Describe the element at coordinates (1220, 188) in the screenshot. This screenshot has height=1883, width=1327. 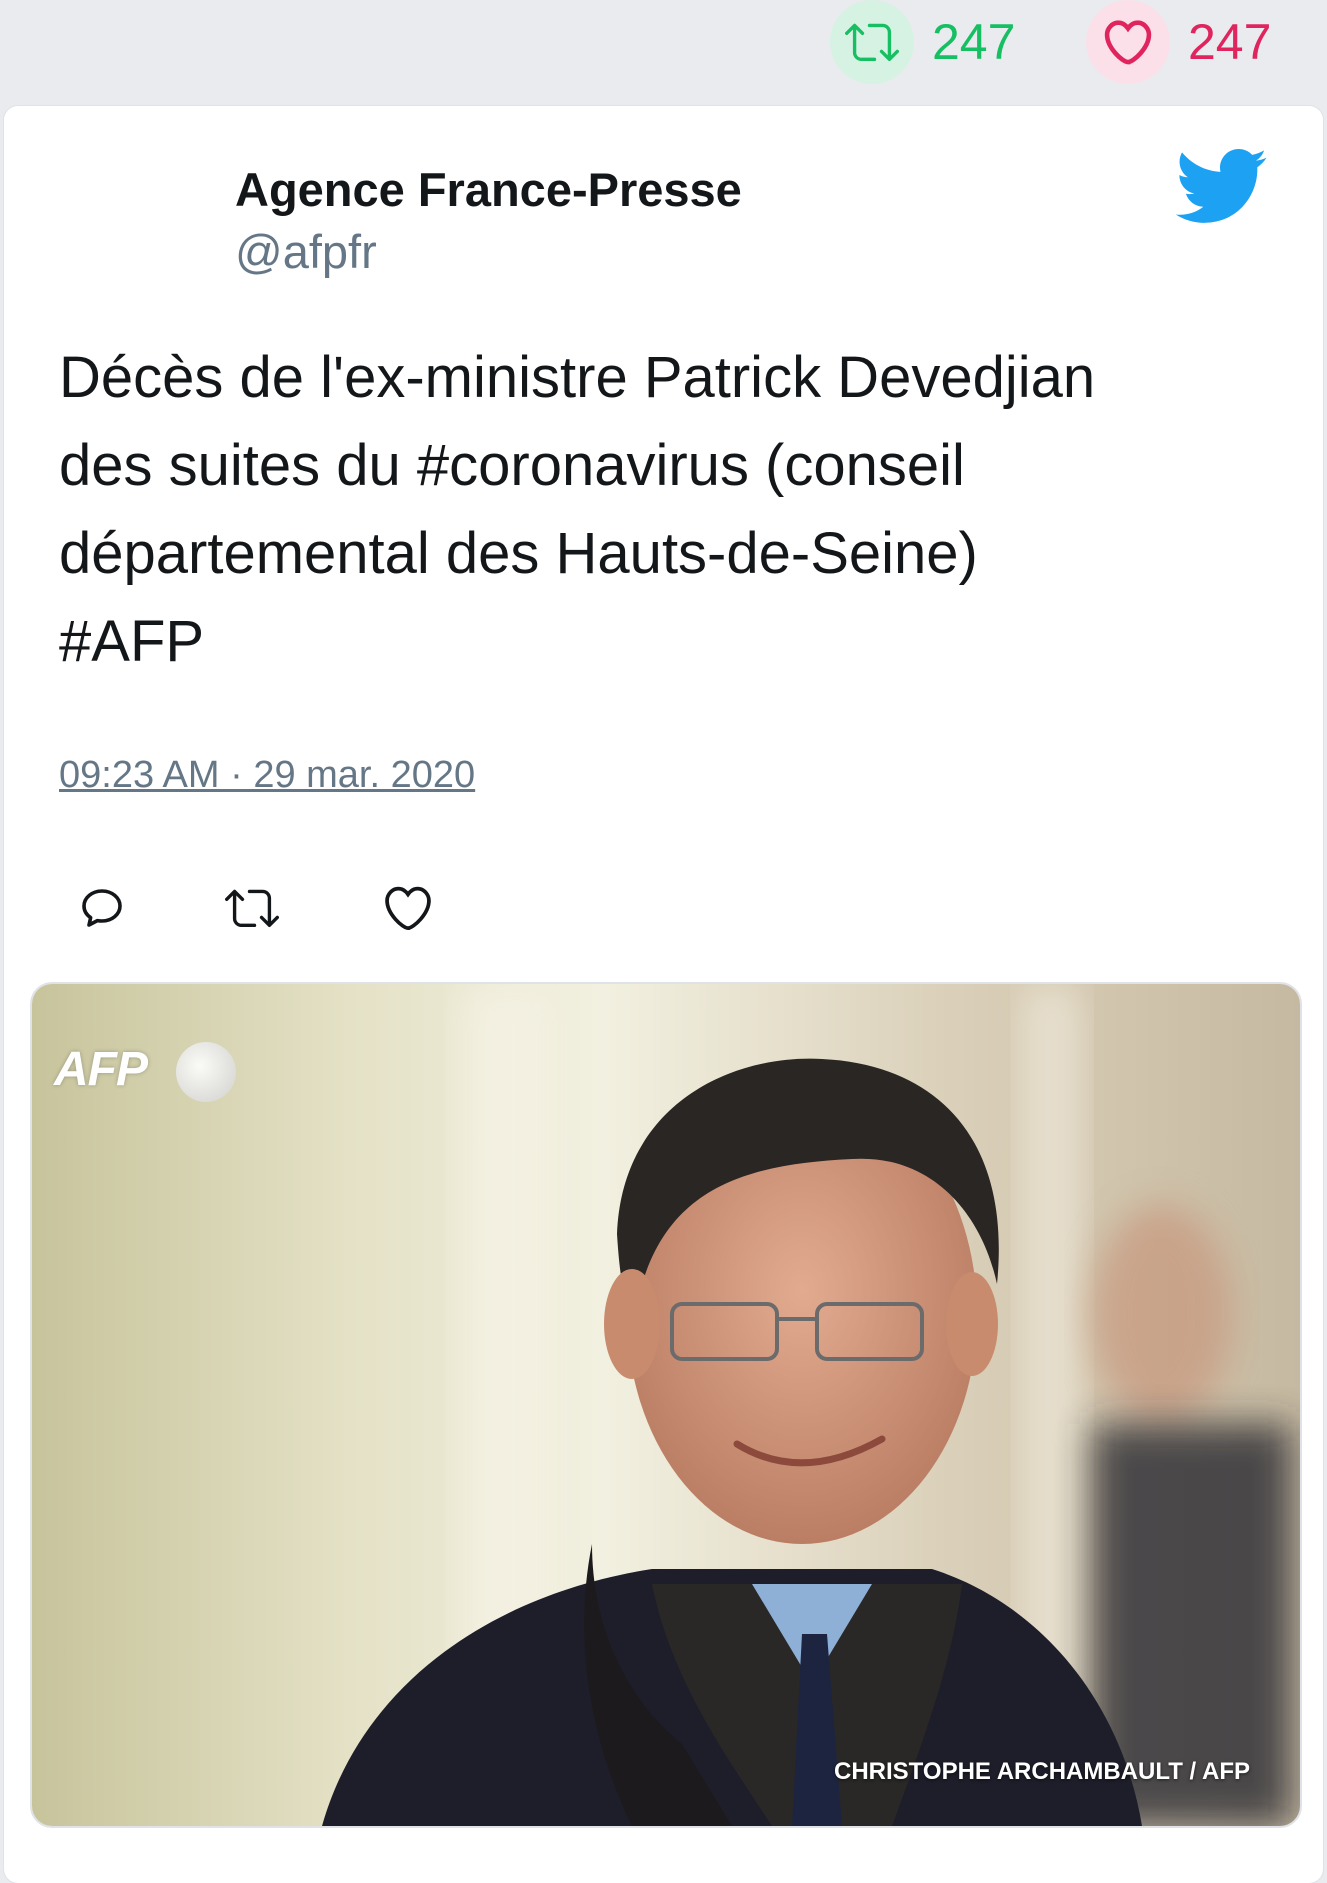
I see `twitter-bird-icon` at that location.